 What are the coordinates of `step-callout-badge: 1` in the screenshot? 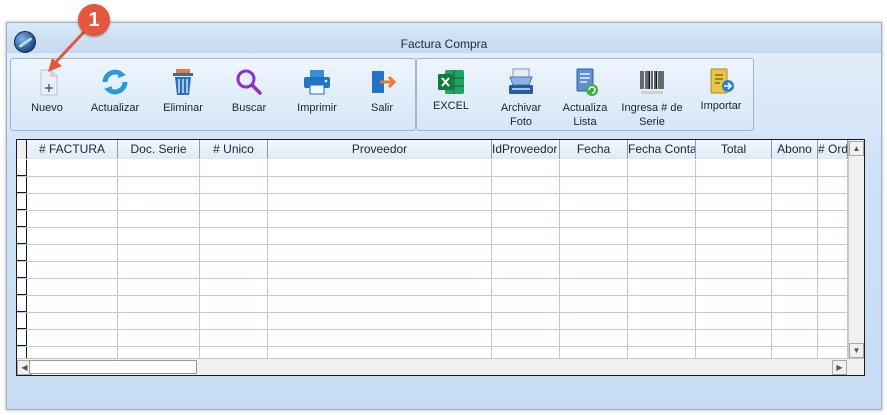 It's located at (94, 20).